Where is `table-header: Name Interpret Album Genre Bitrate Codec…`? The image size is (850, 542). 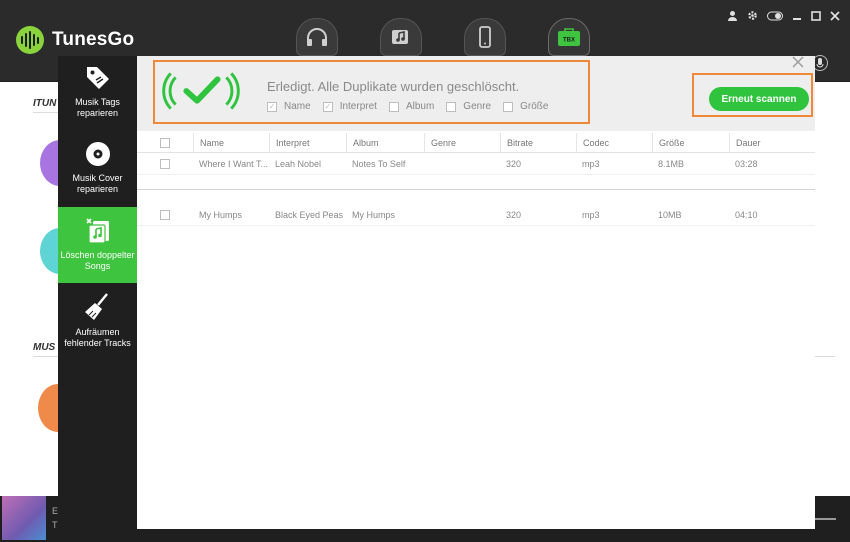
table-header: Name Interpret Album Genre Bitrate Codec… is located at coordinates (476, 143).